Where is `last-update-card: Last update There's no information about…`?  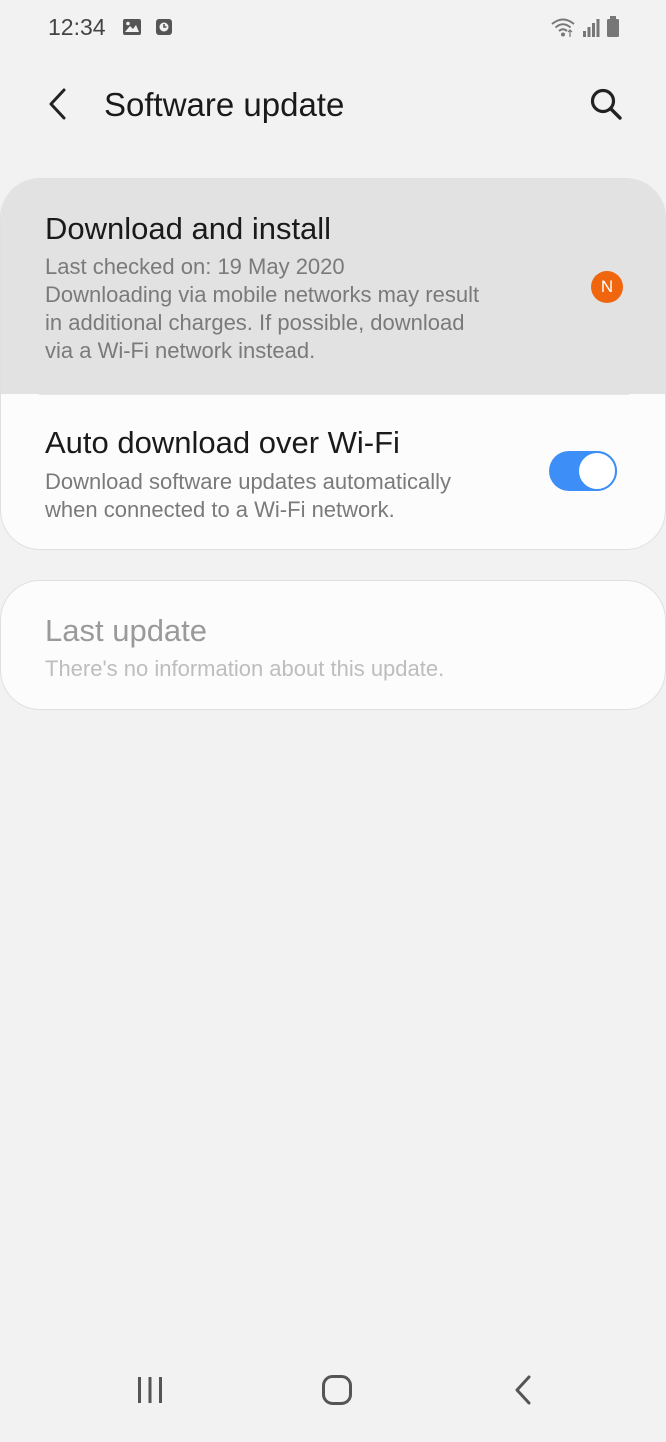
last-update-card: Last update There's no information about… is located at coordinates (333, 645).